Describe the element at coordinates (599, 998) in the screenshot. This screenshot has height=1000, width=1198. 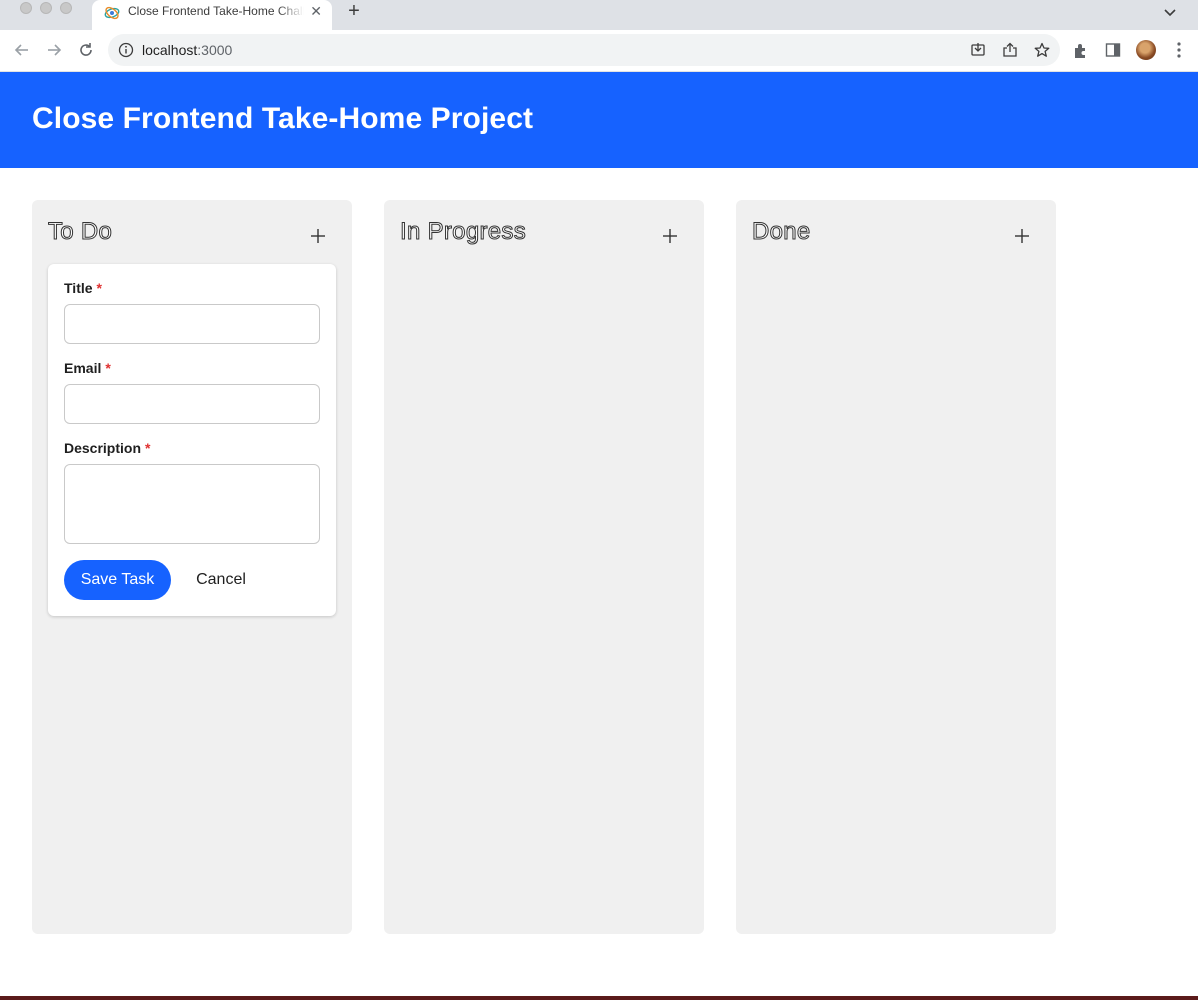
I see `window-bottom-edge` at that location.